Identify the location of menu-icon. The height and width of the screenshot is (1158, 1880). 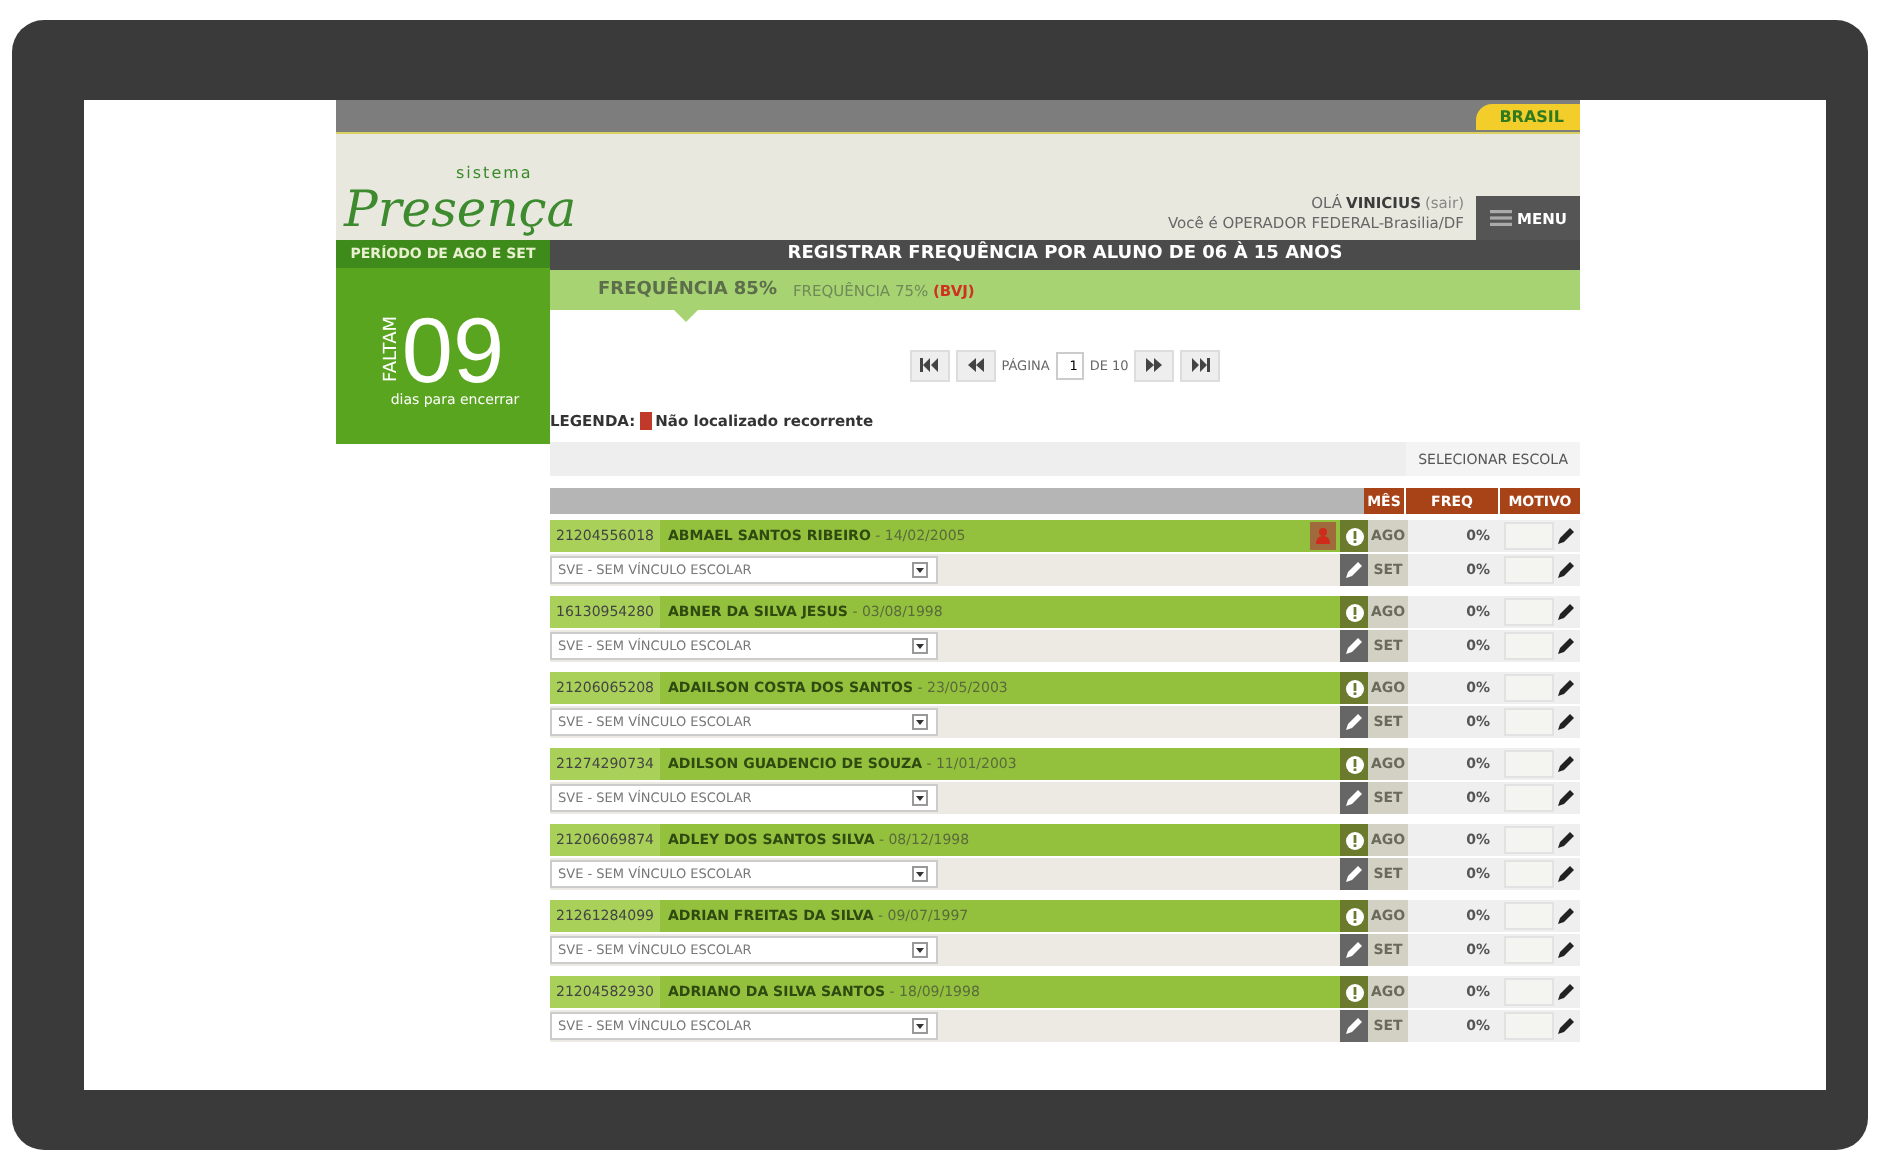
(1500, 218).